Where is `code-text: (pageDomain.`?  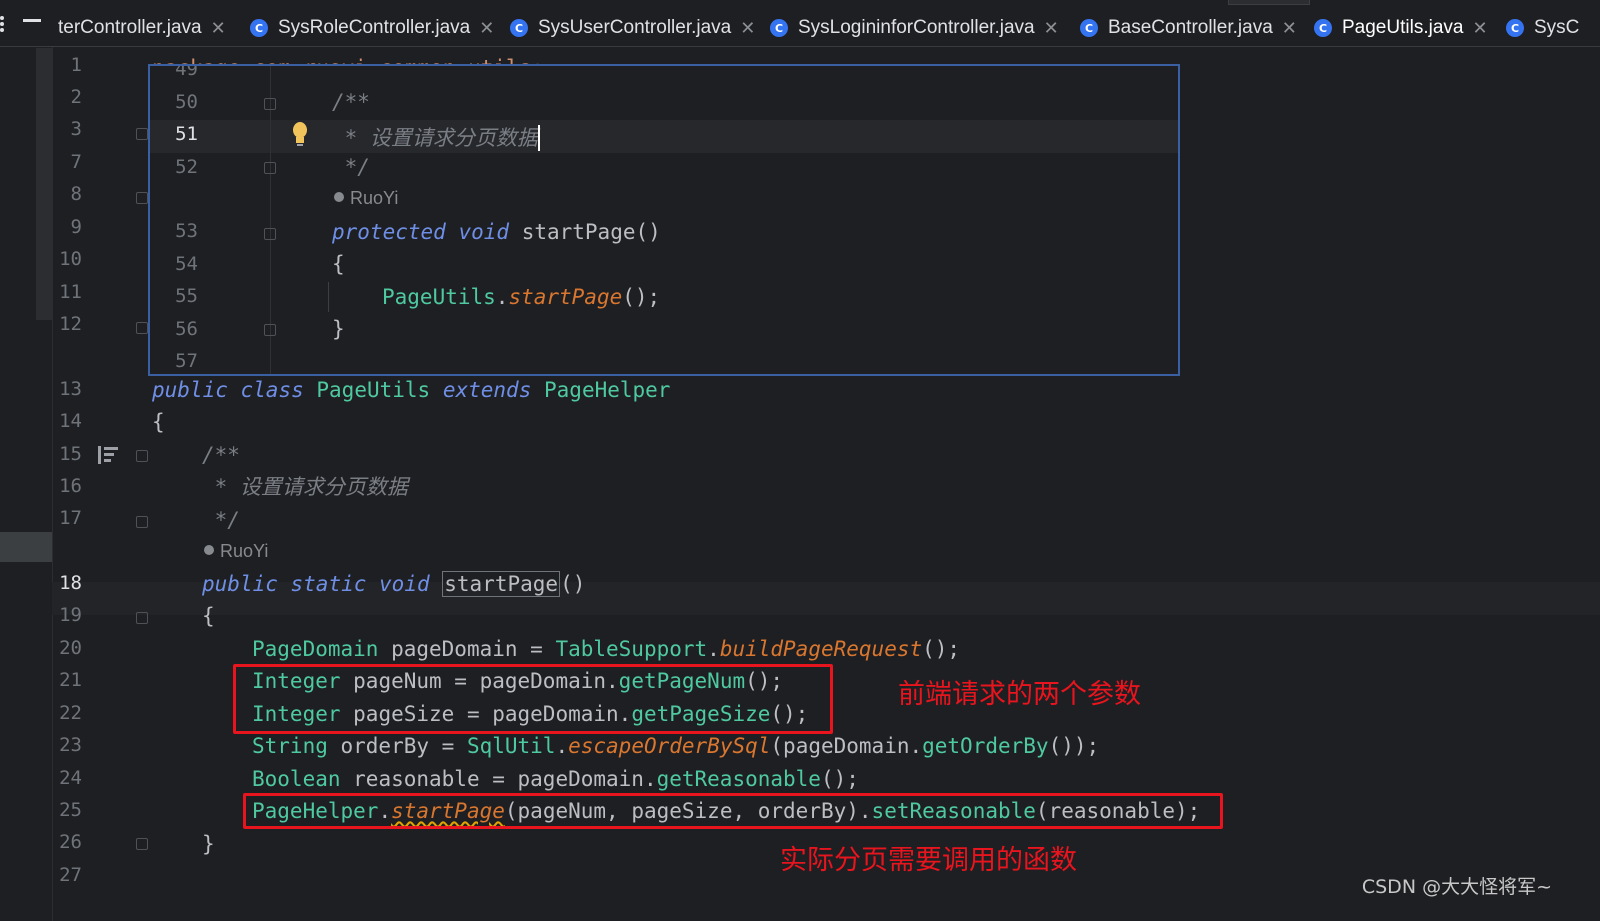
code-text: (pageDomain. is located at coordinates (846, 746).